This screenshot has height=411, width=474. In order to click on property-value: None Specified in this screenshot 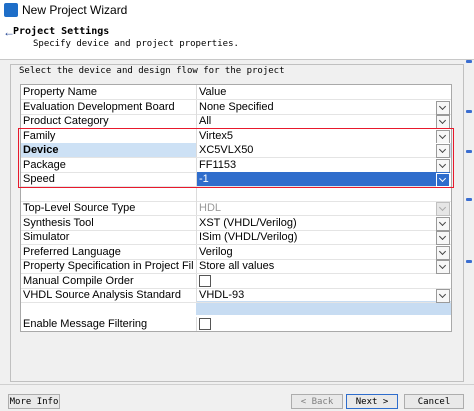, I will do `click(236, 107)`.